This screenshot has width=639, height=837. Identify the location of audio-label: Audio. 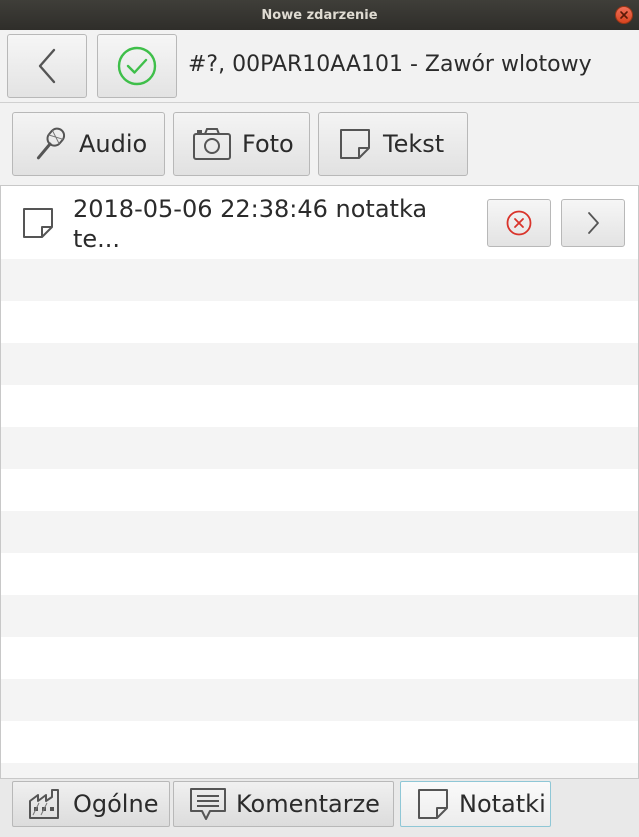
(113, 144).